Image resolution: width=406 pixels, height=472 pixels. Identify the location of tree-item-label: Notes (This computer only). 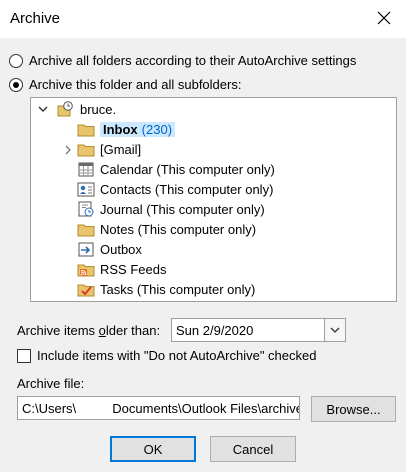
(178, 229).